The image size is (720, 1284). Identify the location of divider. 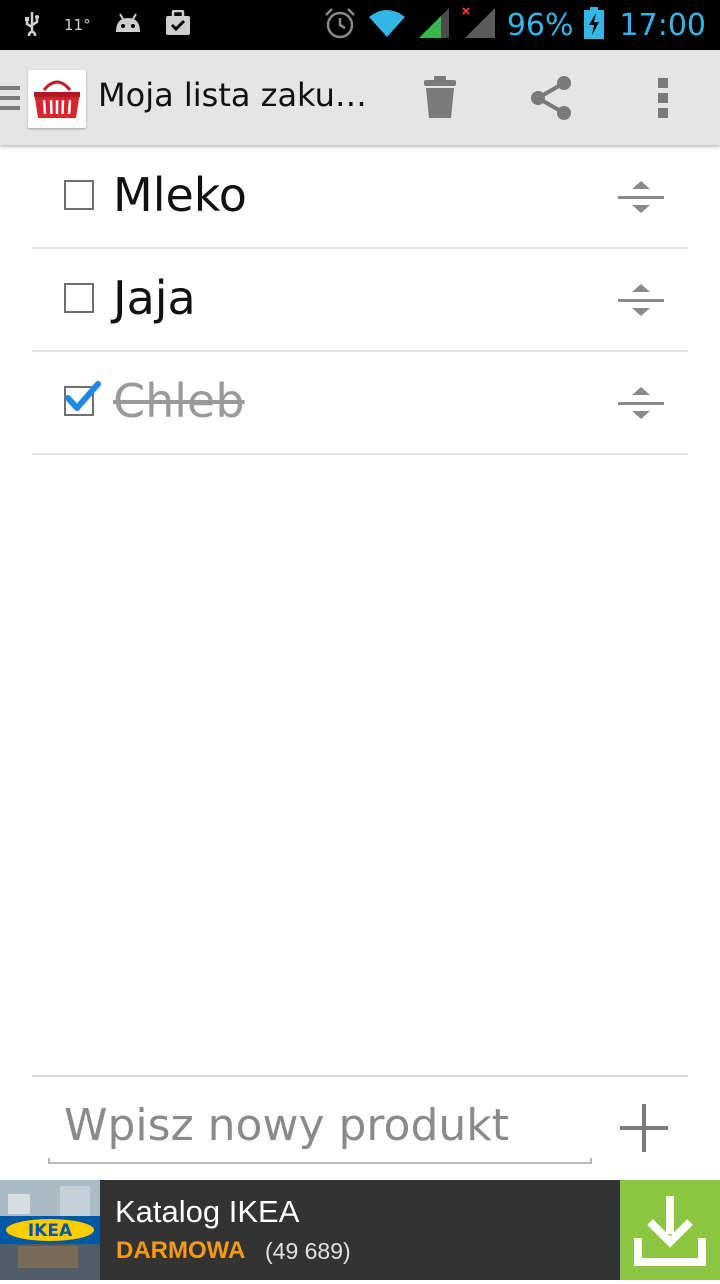
(360, 1076).